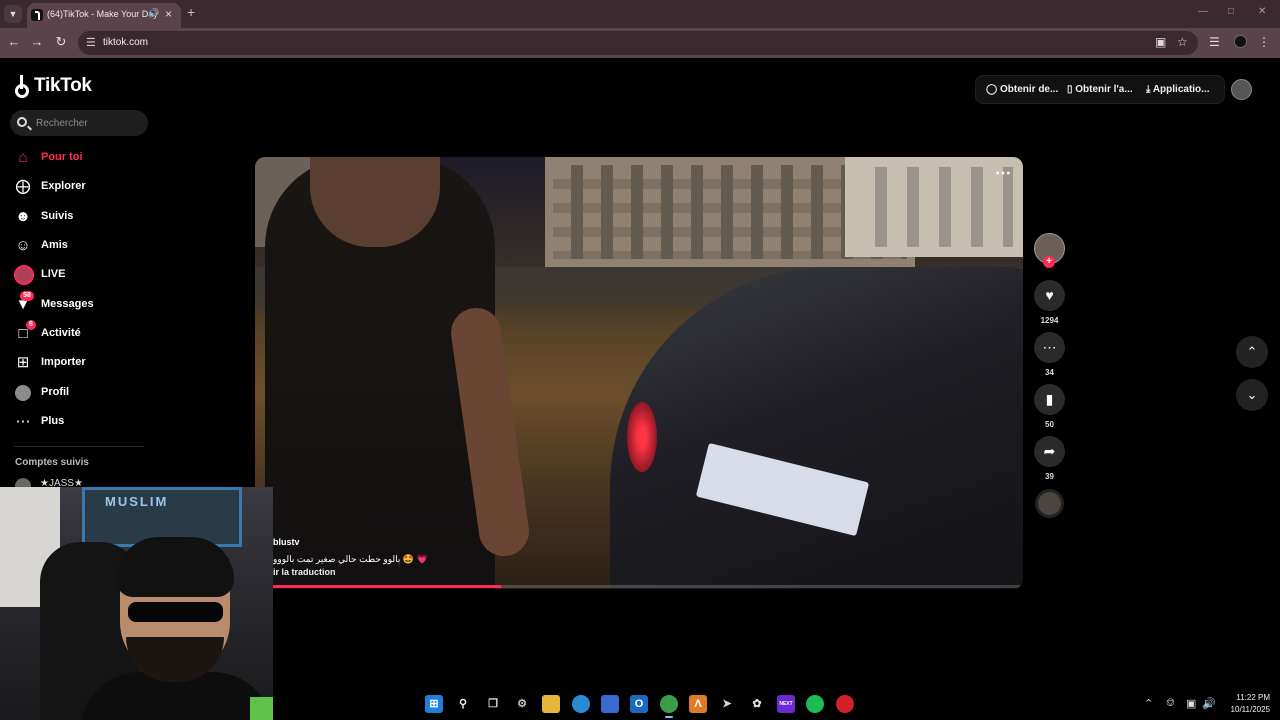  I want to click on maximize-icon: □, so click(1231, 11).